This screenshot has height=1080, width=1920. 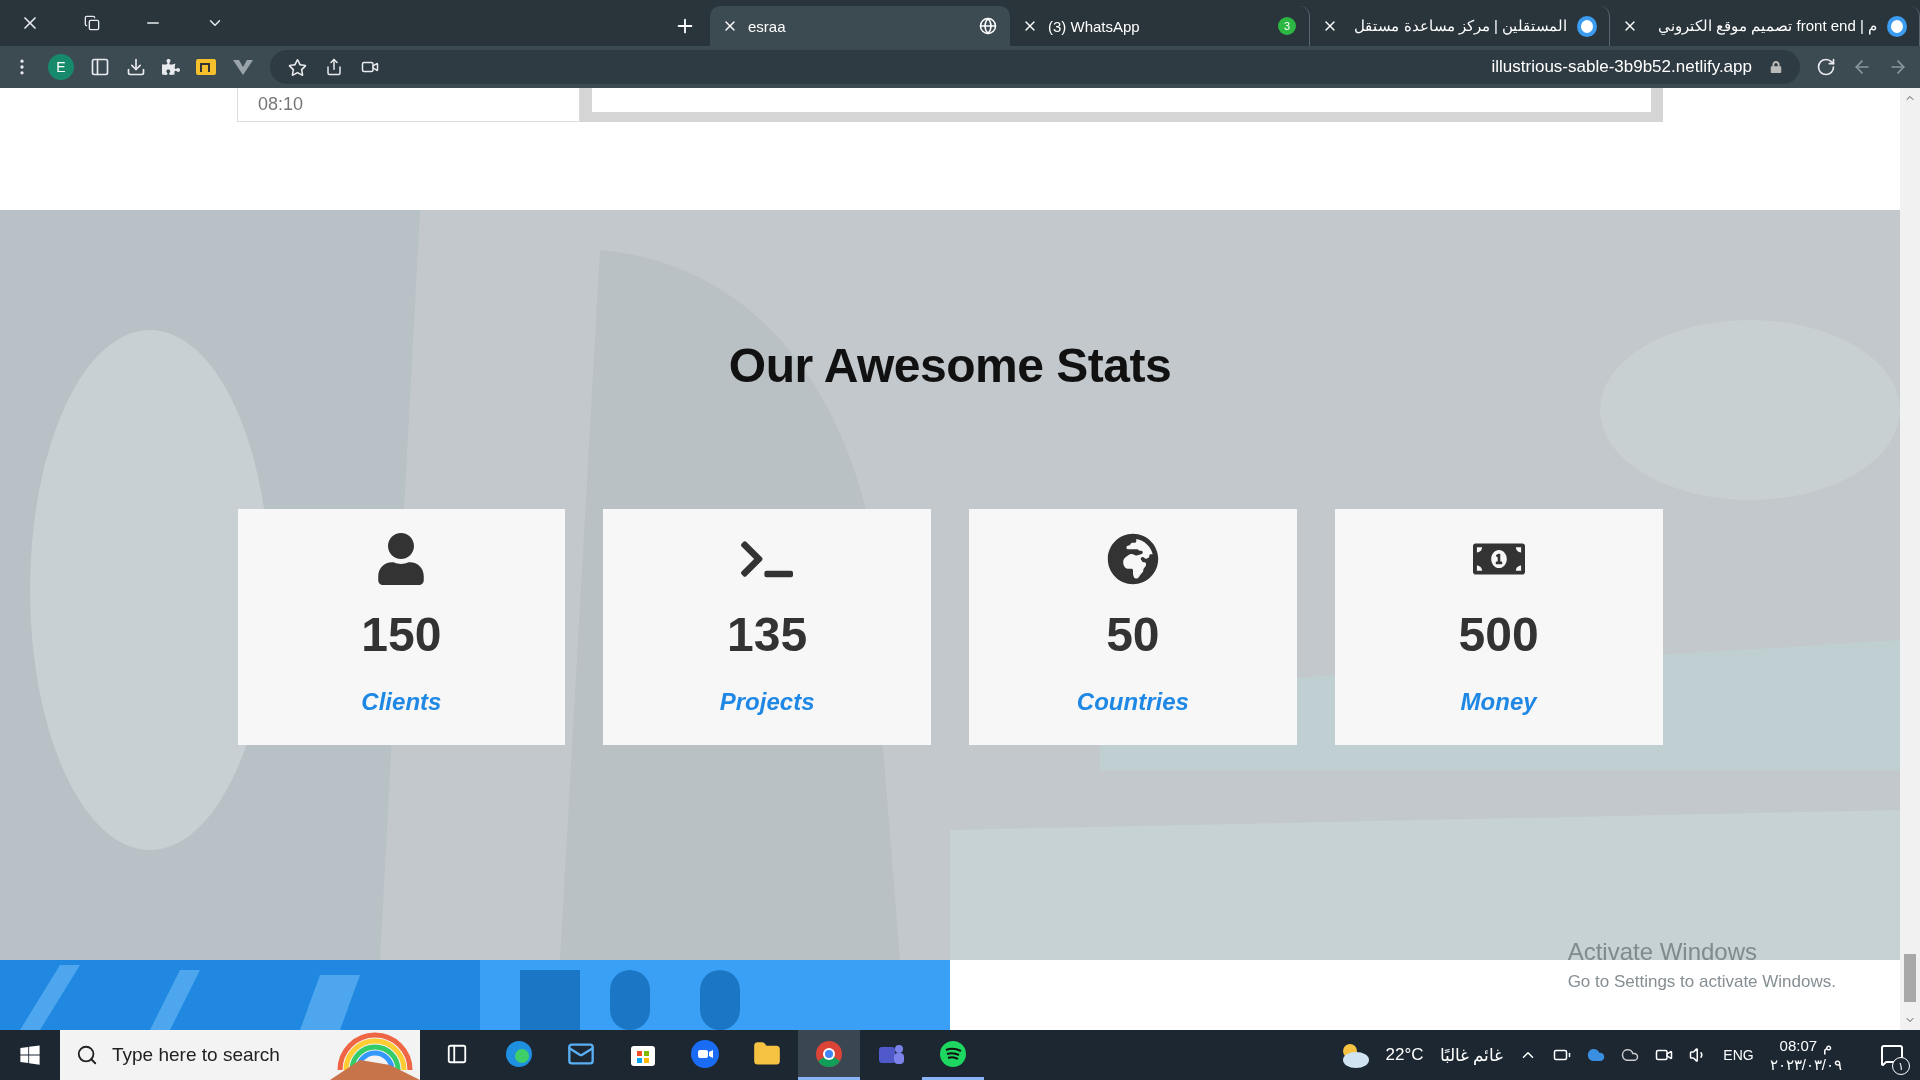 I want to click on lock-icon, so click(x=1776, y=67).